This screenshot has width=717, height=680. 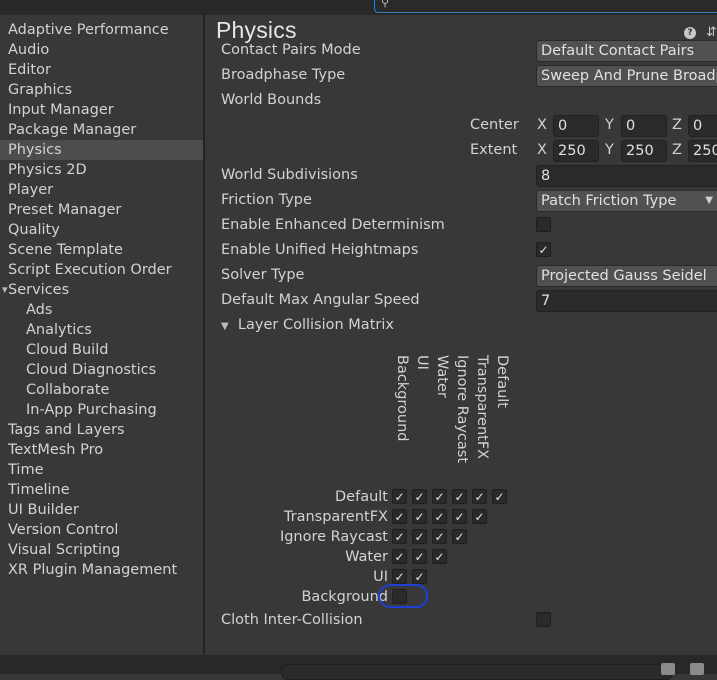 I want to click on sidebar-item-player: Player, so click(x=30, y=190).